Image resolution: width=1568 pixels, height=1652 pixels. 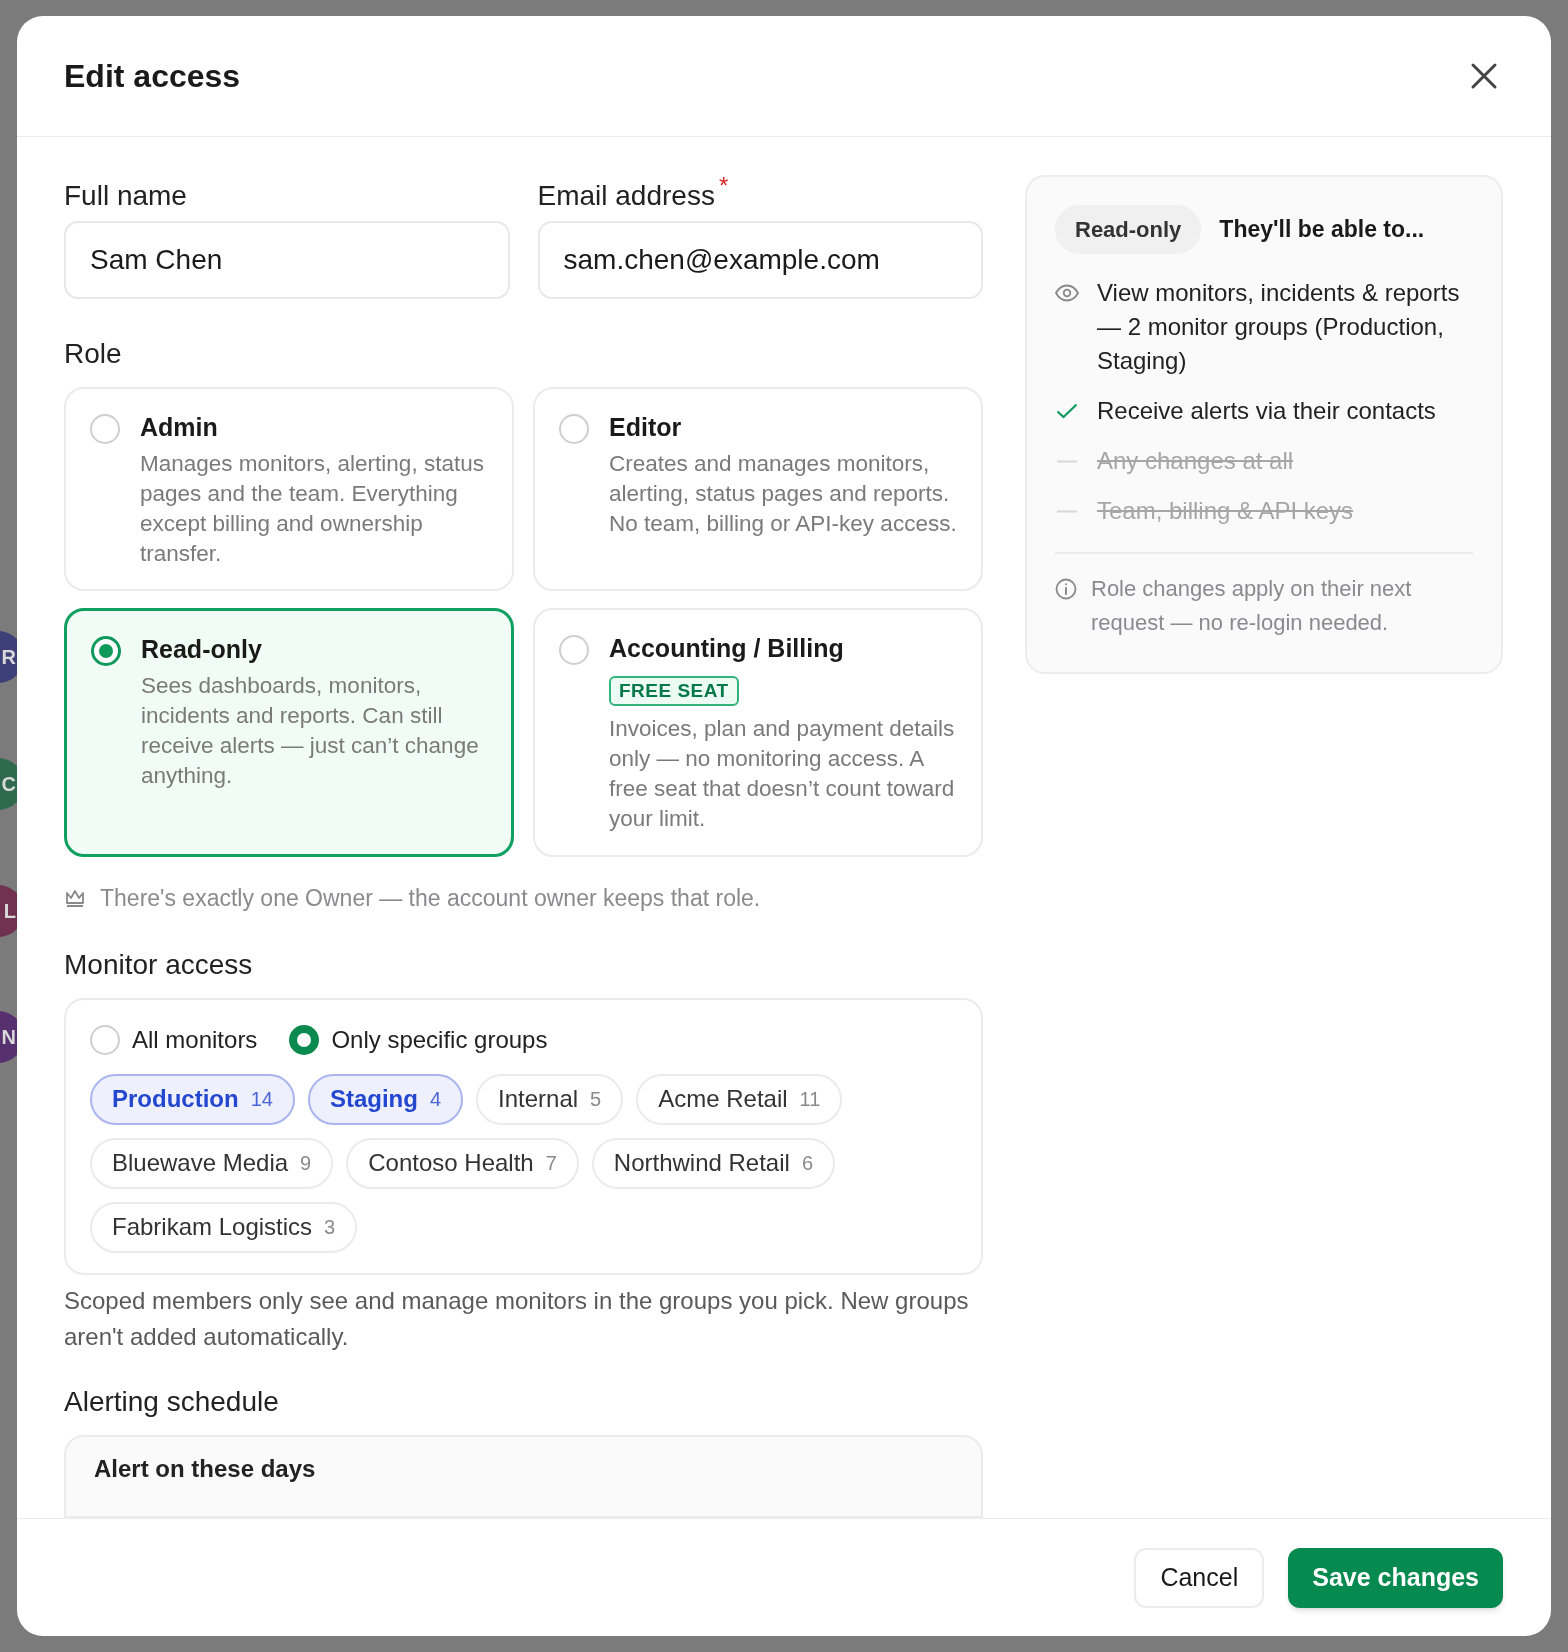 What do you see at coordinates (1199, 1577) in the screenshot?
I see `cancel-button: Cancel` at bounding box center [1199, 1577].